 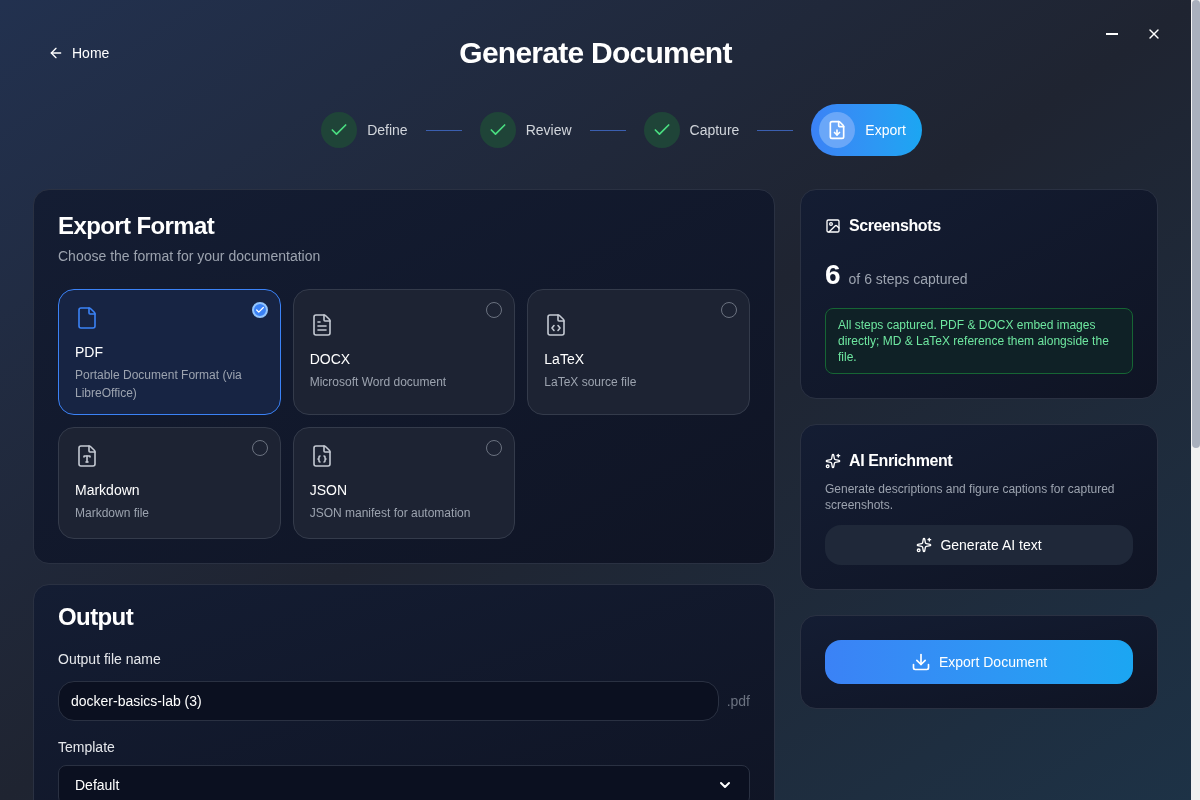 What do you see at coordinates (364, 130) in the screenshot?
I see `step-tab: Define` at bounding box center [364, 130].